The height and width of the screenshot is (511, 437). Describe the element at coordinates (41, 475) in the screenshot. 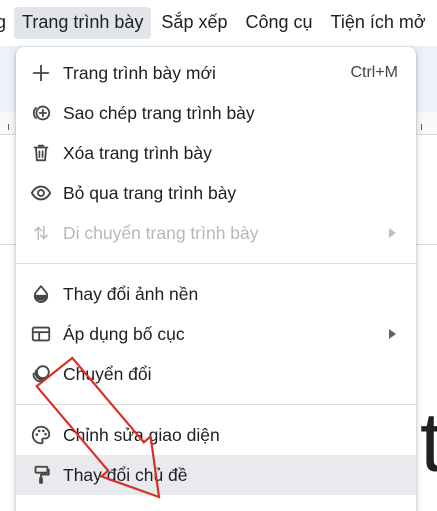

I see `paint-roller-icon` at that location.